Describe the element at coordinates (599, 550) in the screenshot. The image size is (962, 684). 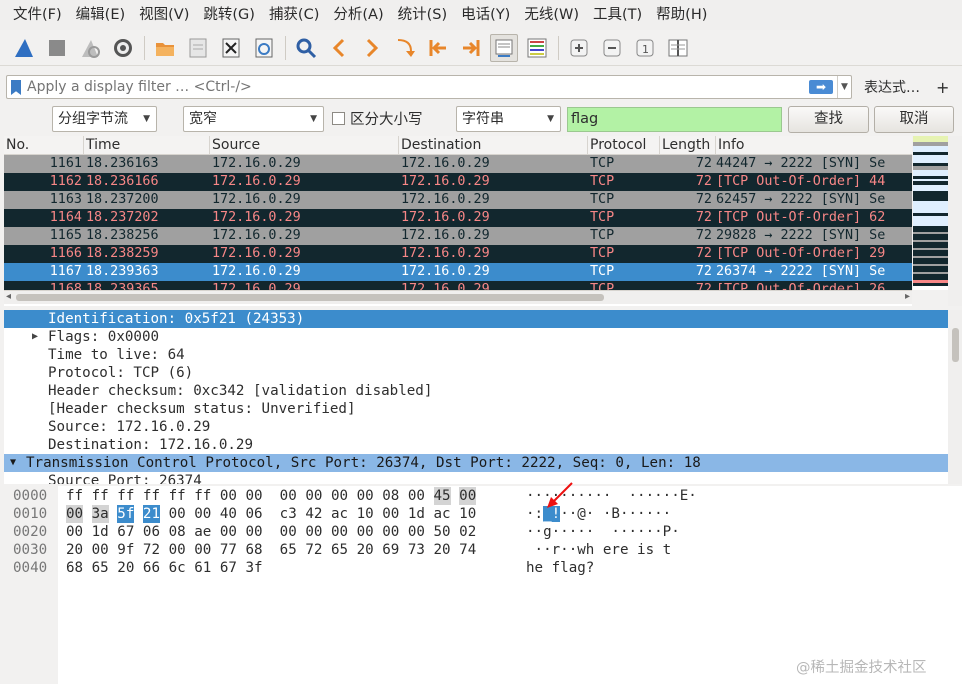
I see `bytes-ascii-row: ··r··wh ere is t` at that location.